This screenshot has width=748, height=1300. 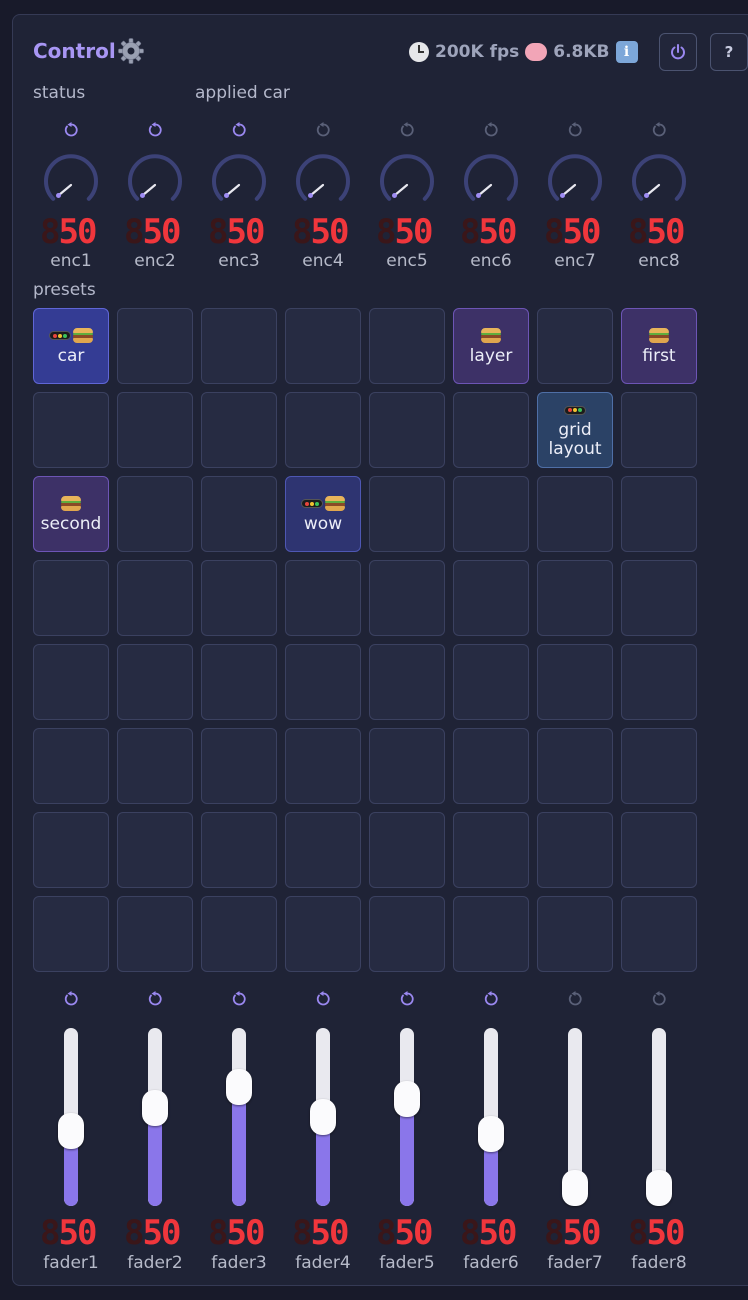 What do you see at coordinates (659, 346) in the screenshot?
I see `preset-pad: first` at bounding box center [659, 346].